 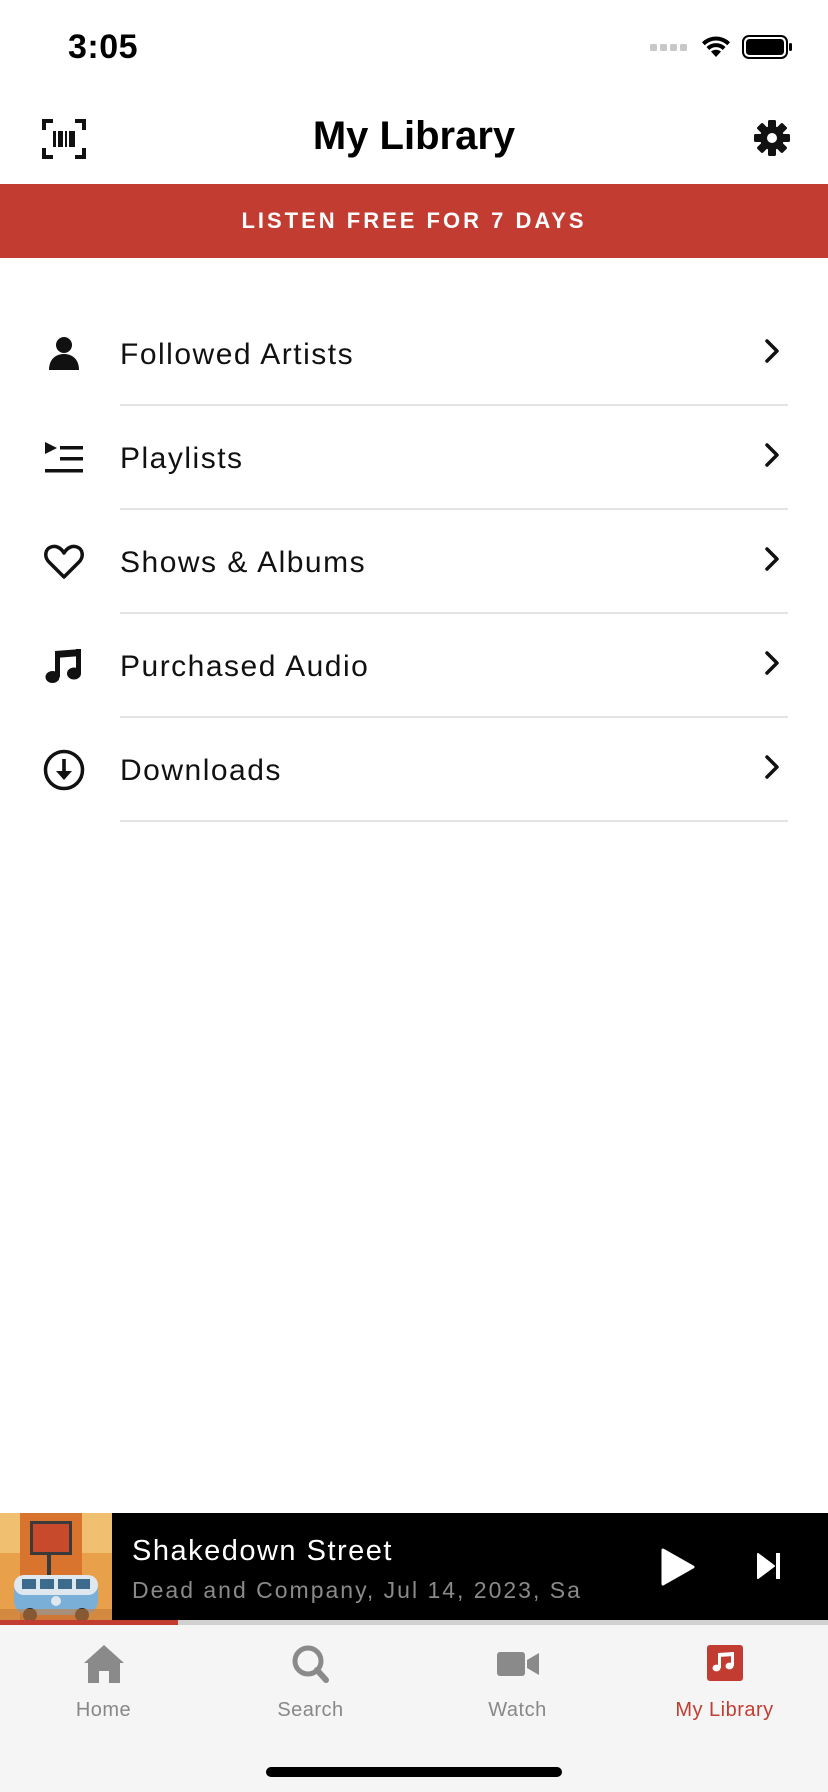 I want to click on menu-item-label: Downloads, so click(x=201, y=770).